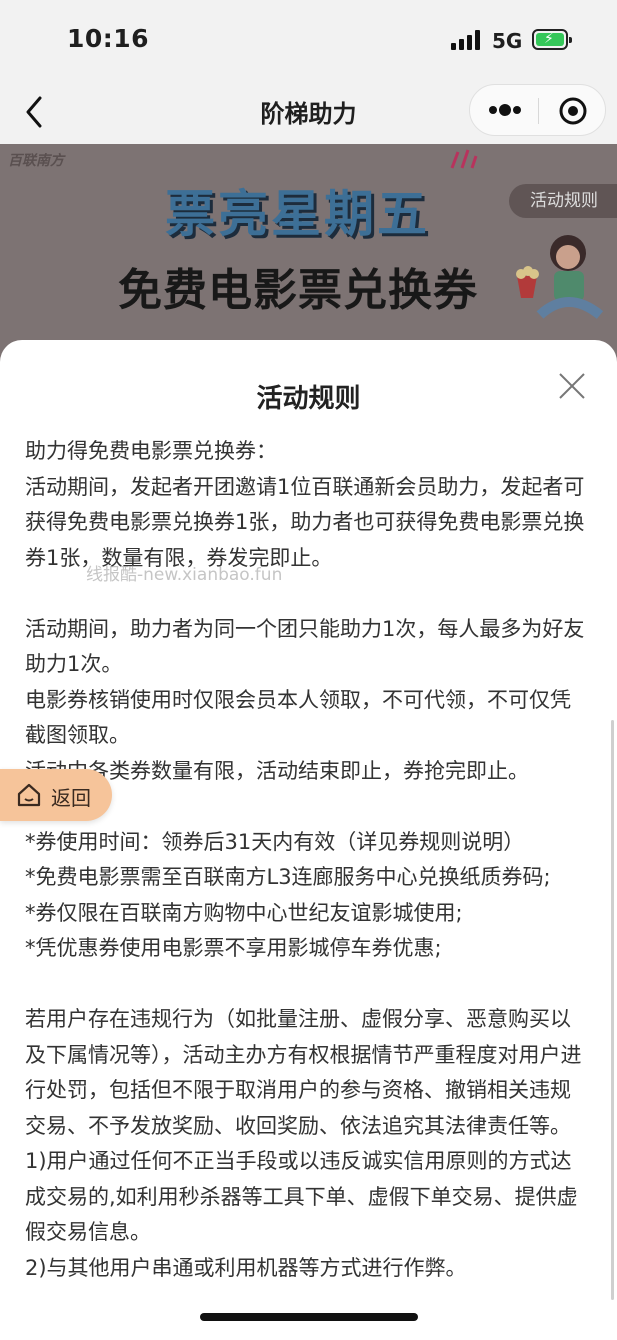 This screenshot has height=1340, width=617. What do you see at coordinates (184, 575) in the screenshot?
I see `watermark-text: 线报酷-new.xianbao.fun` at bounding box center [184, 575].